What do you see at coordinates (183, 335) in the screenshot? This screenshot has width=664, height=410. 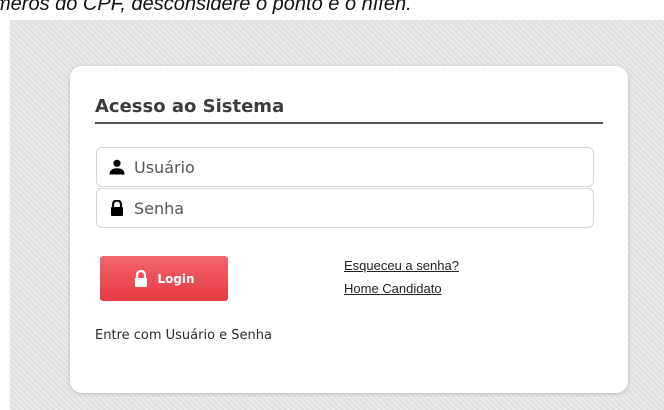 I see `login-hint: Entre com Usuário e Senha` at bounding box center [183, 335].